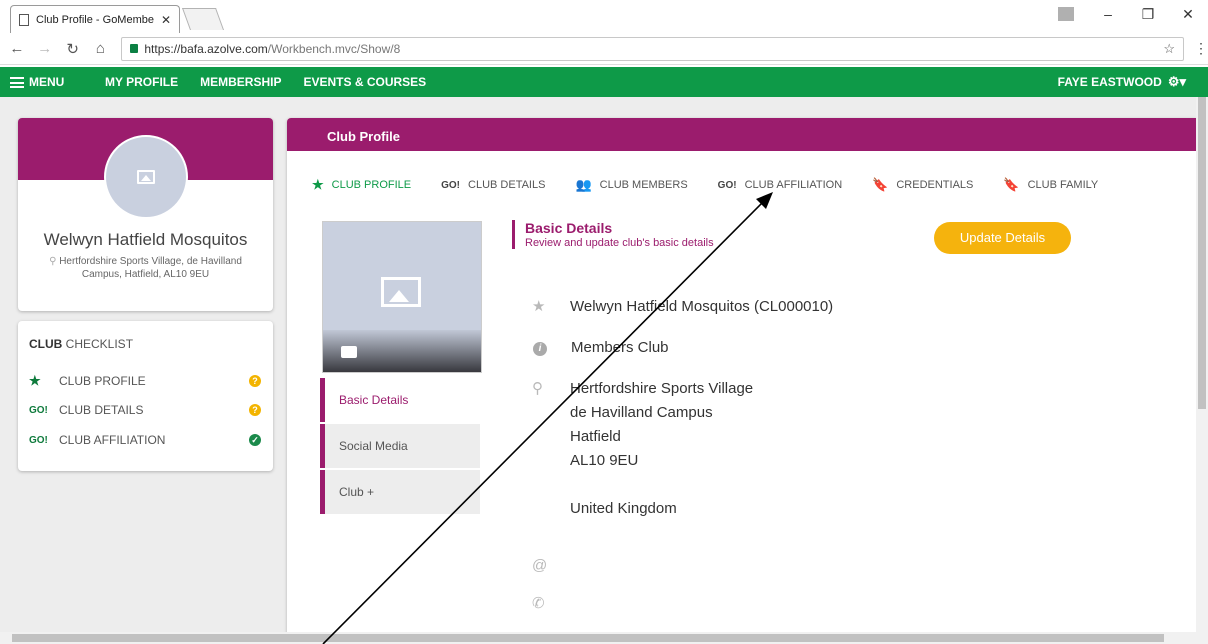 This screenshot has width=1208, height=644. I want to click on phone-icon: ✆, so click(538, 603).